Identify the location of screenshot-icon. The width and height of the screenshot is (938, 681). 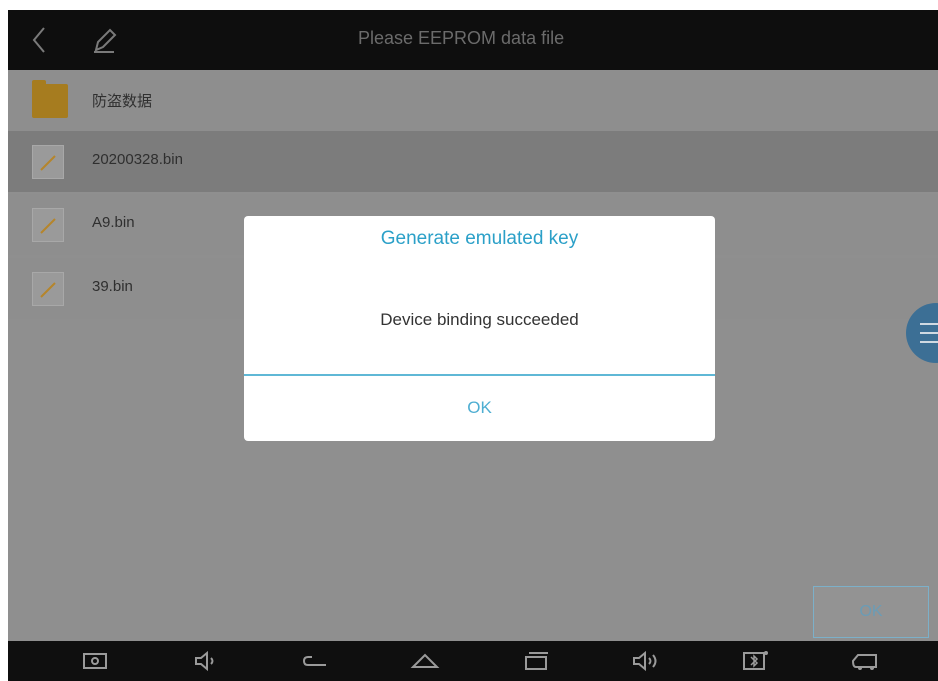
(95, 661).